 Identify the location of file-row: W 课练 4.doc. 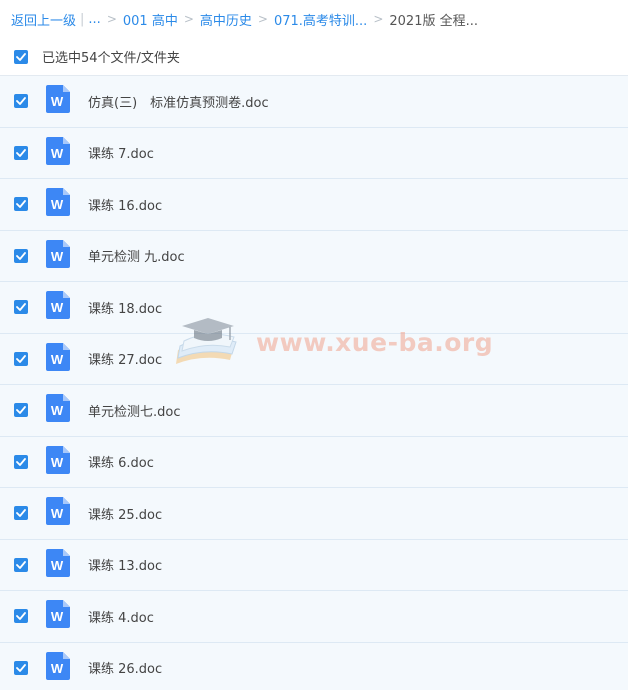
(314, 617).